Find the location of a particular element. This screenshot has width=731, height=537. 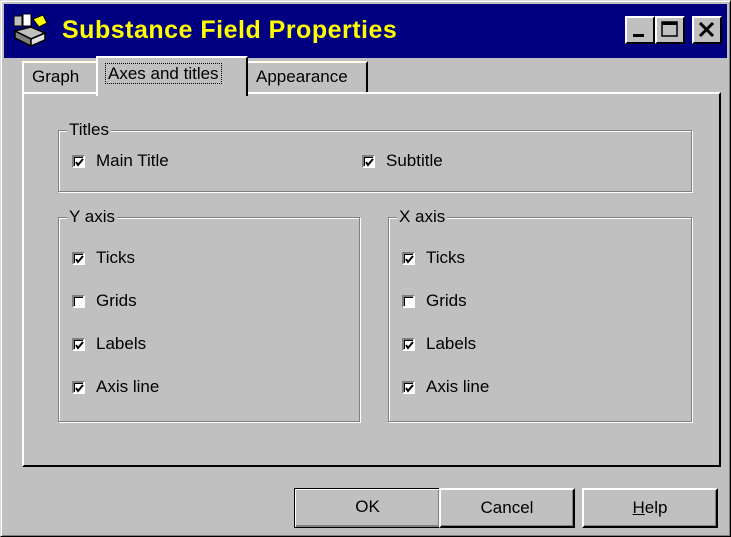

y-labels-check-box is located at coordinates (78, 344).